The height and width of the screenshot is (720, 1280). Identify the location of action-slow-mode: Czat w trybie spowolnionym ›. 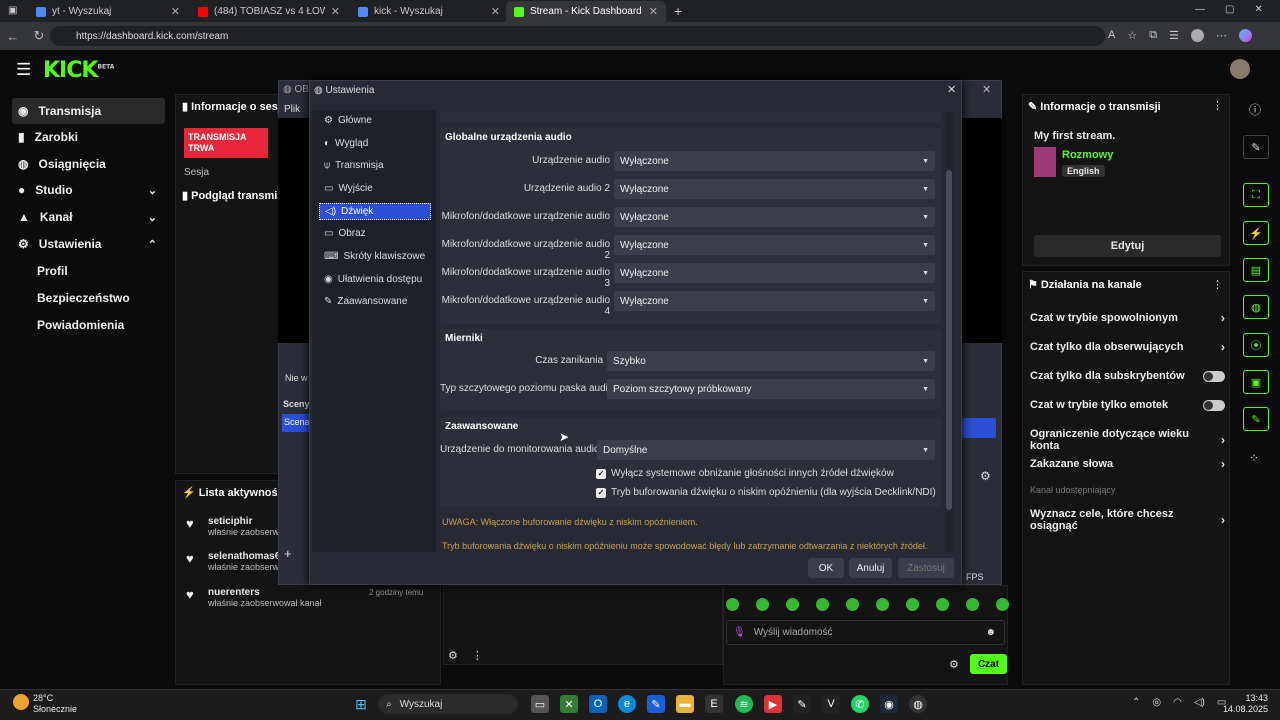
(1127, 318).